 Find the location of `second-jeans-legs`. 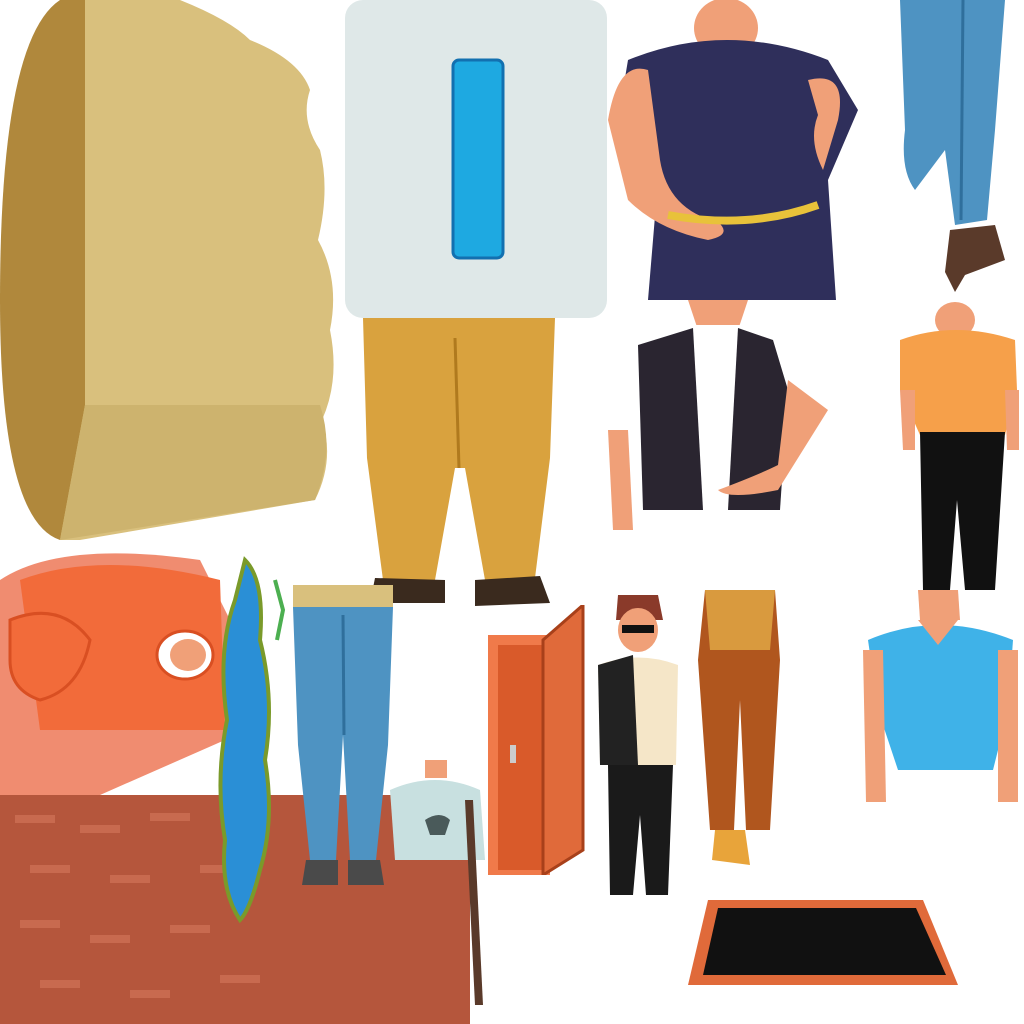

second-jeans-legs is located at coordinates (343, 737).